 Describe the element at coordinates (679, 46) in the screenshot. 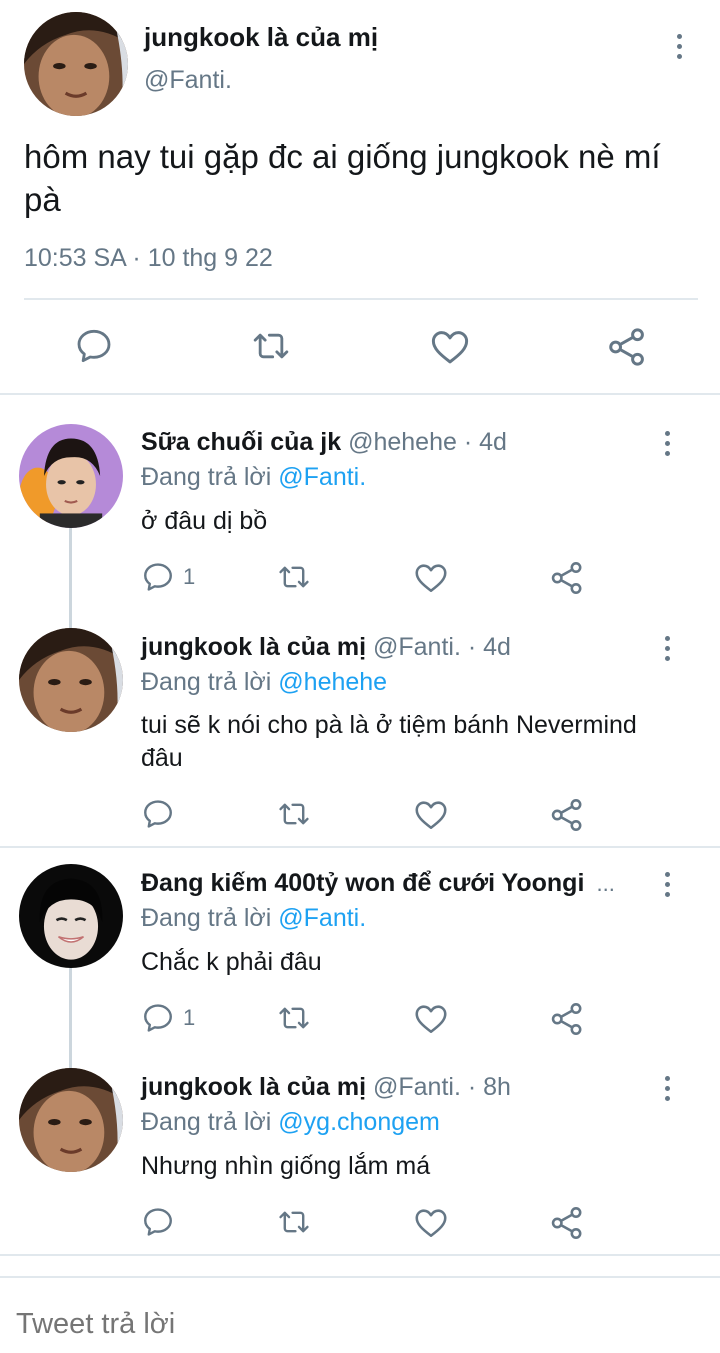

I see `main-more-options-icon` at that location.